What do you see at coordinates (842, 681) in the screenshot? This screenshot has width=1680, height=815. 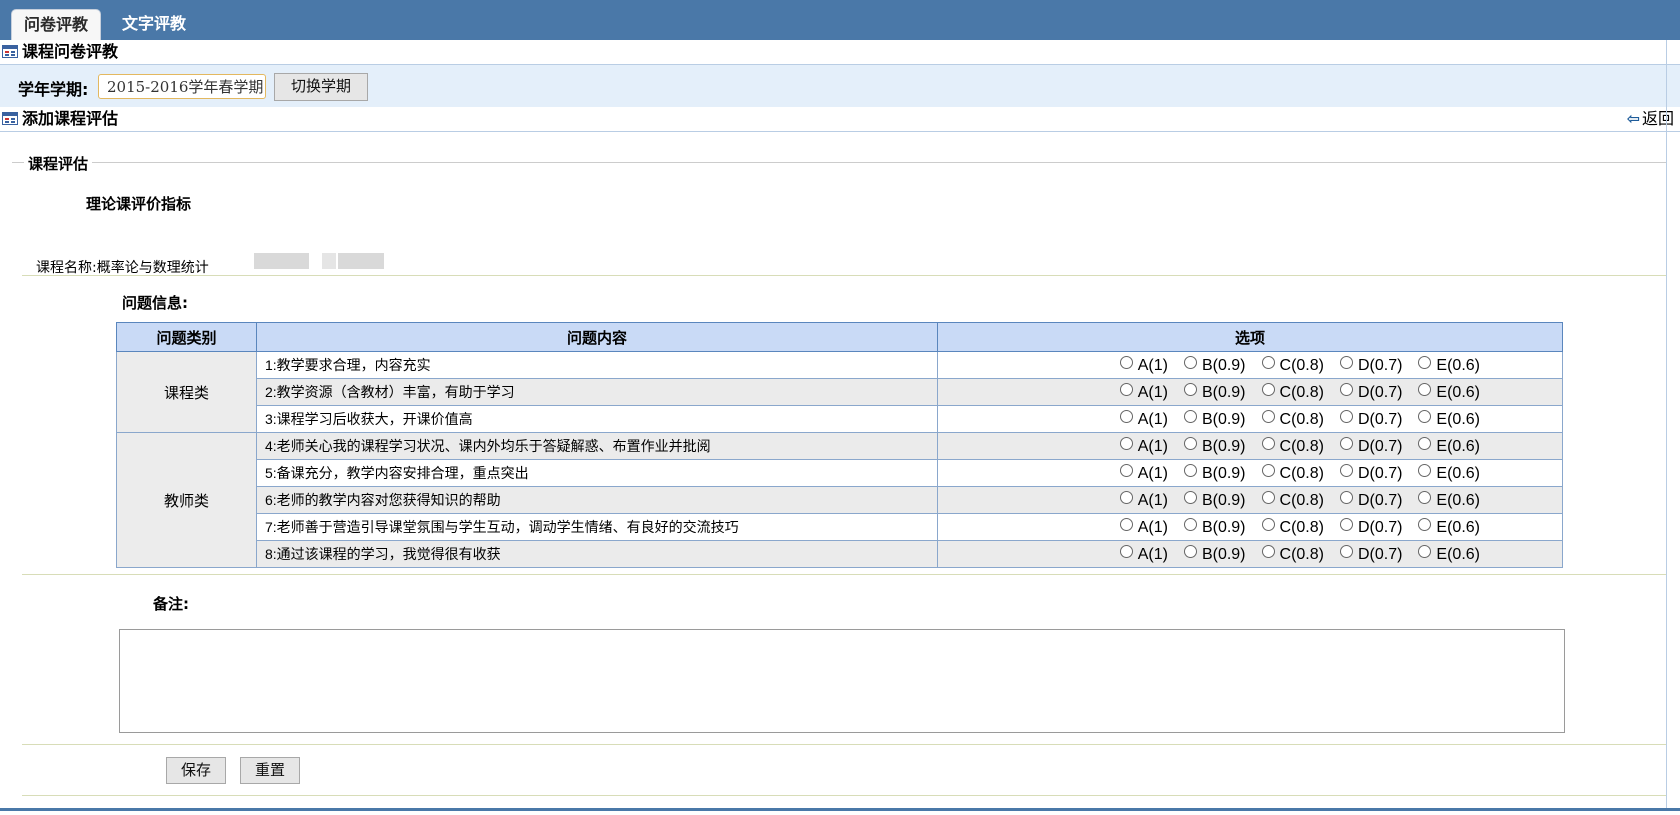 I see `remark-textarea` at bounding box center [842, 681].